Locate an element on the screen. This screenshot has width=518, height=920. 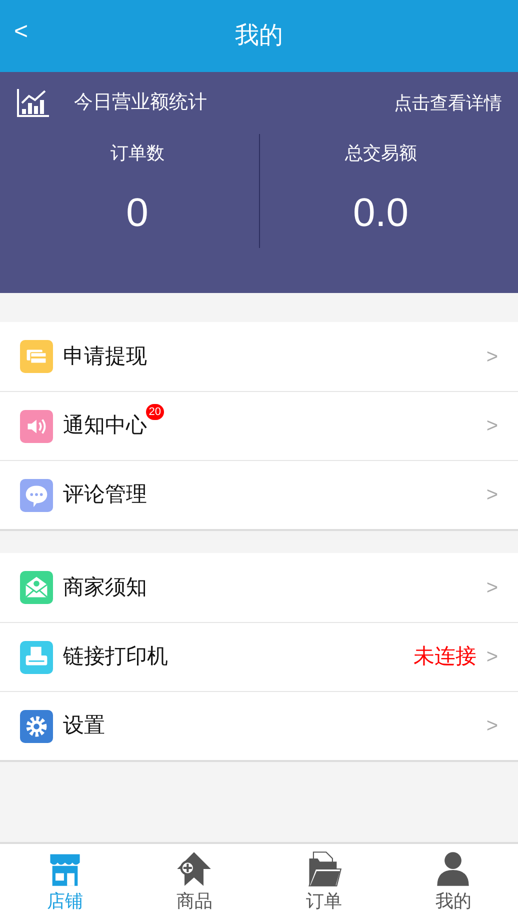
menu-item: 申请提现 > is located at coordinates (259, 356).